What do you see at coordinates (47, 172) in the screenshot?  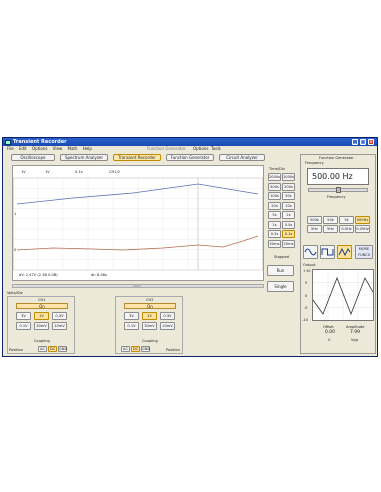 I see `scope-label-ch2-volts: 1V` at bounding box center [47, 172].